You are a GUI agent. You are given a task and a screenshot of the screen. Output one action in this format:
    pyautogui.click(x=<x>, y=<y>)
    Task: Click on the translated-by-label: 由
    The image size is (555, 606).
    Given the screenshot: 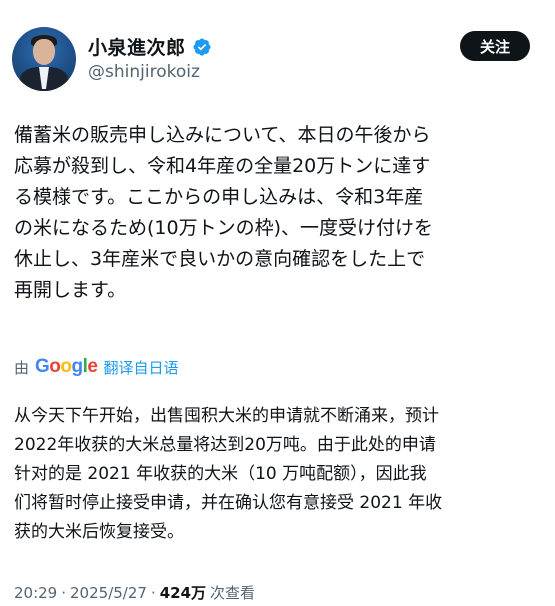 What is the action you would take?
    pyautogui.click(x=22, y=367)
    